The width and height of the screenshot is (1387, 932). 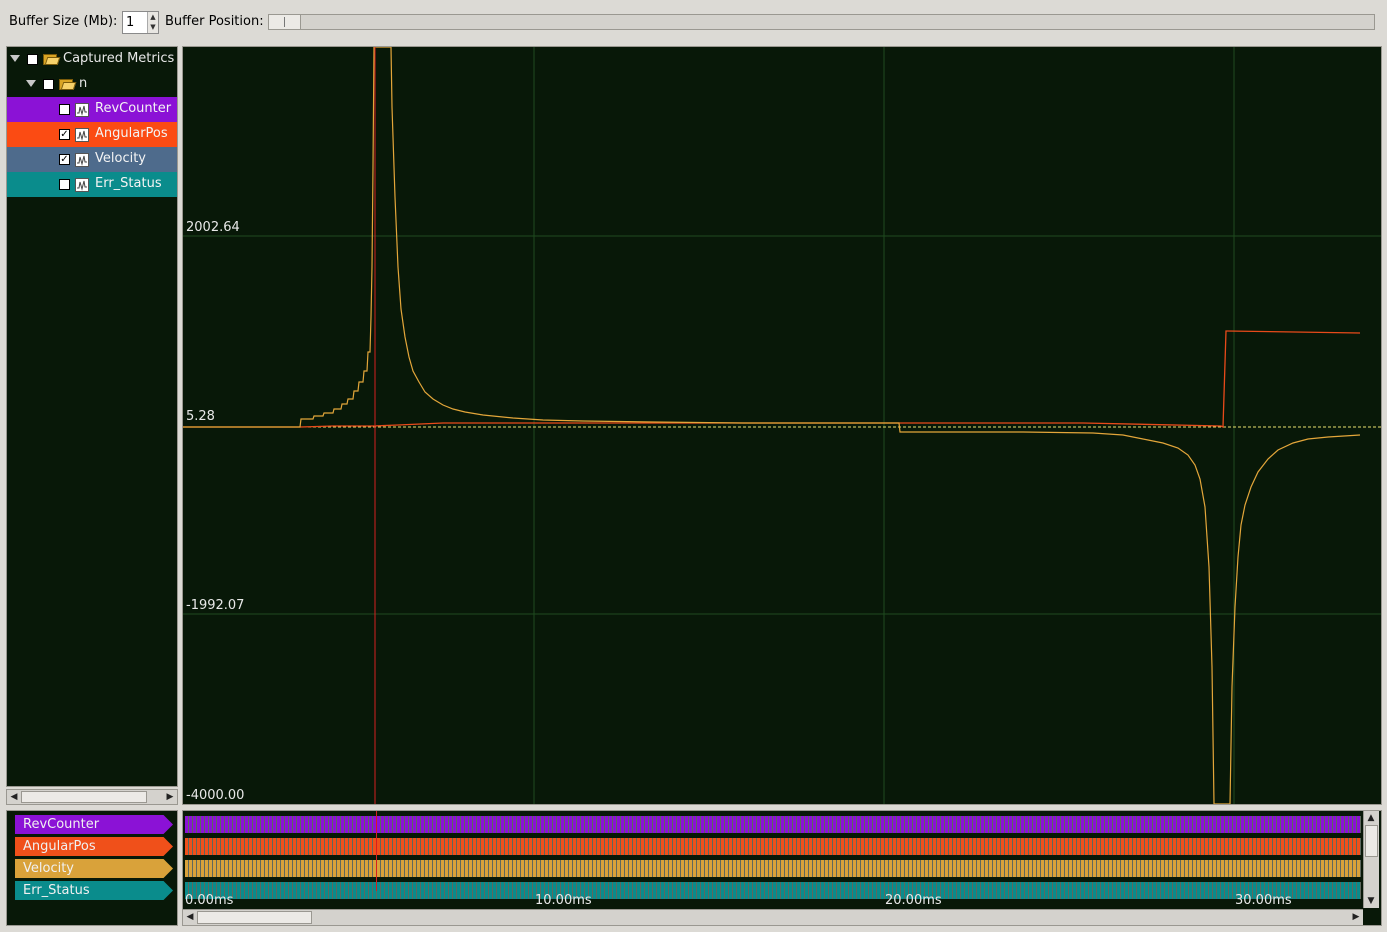 What do you see at coordinates (48, 84) in the screenshot?
I see `tree-group-checkbox` at bounding box center [48, 84].